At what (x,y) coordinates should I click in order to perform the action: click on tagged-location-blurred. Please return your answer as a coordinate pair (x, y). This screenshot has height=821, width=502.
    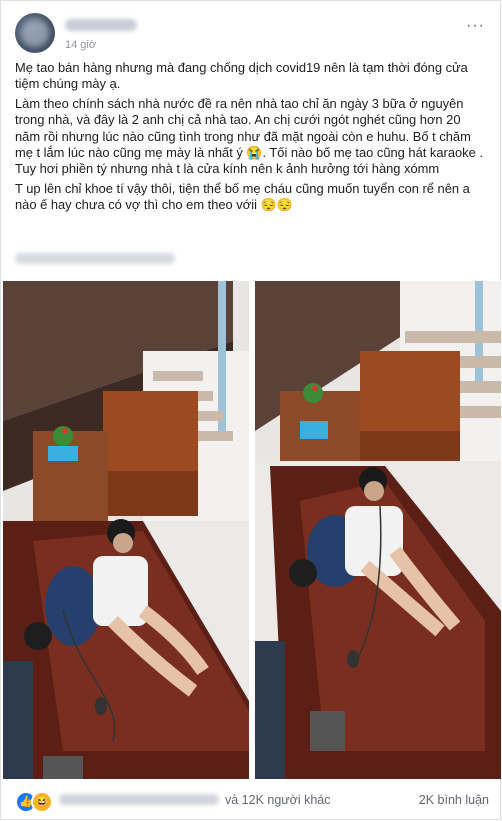
    Looking at the image, I should click on (95, 258).